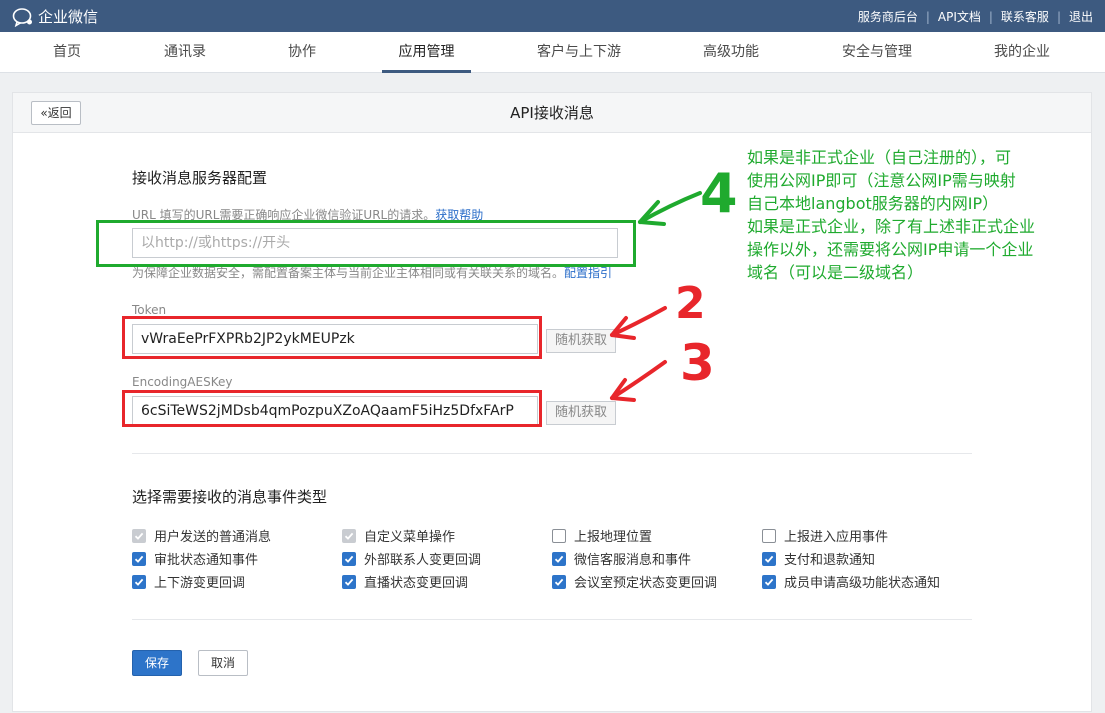 This screenshot has height=713, width=1105. I want to click on domain-guide-link: 配置指引, so click(588, 273).